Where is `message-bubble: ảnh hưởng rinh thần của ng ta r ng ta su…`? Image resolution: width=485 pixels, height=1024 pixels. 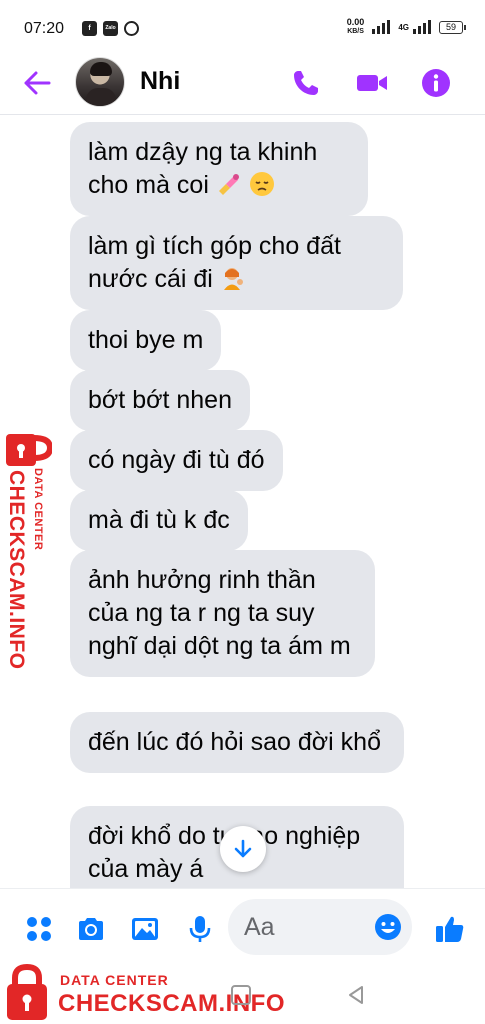 message-bubble: ảnh hưởng rinh thần của ng ta r ng ta su… is located at coordinates (222, 613).